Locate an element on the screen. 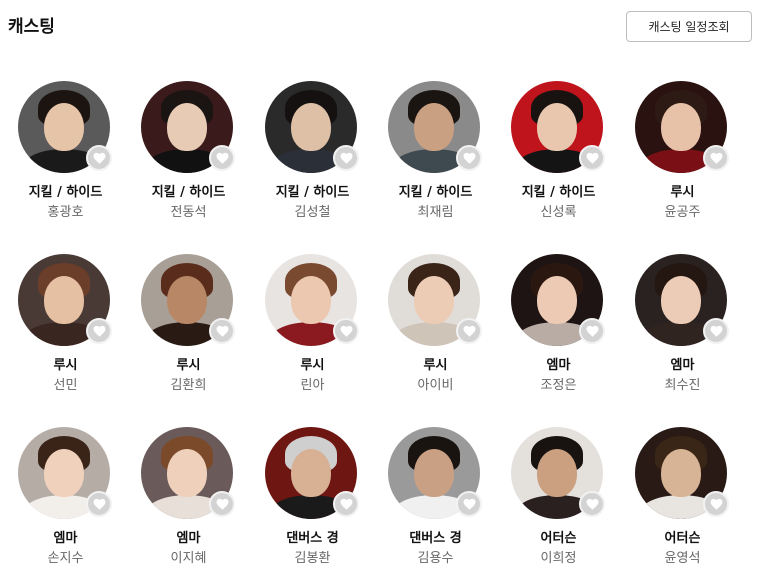 The width and height of the screenshot is (759, 587). actor-name: 조정은 is located at coordinates (558, 385).